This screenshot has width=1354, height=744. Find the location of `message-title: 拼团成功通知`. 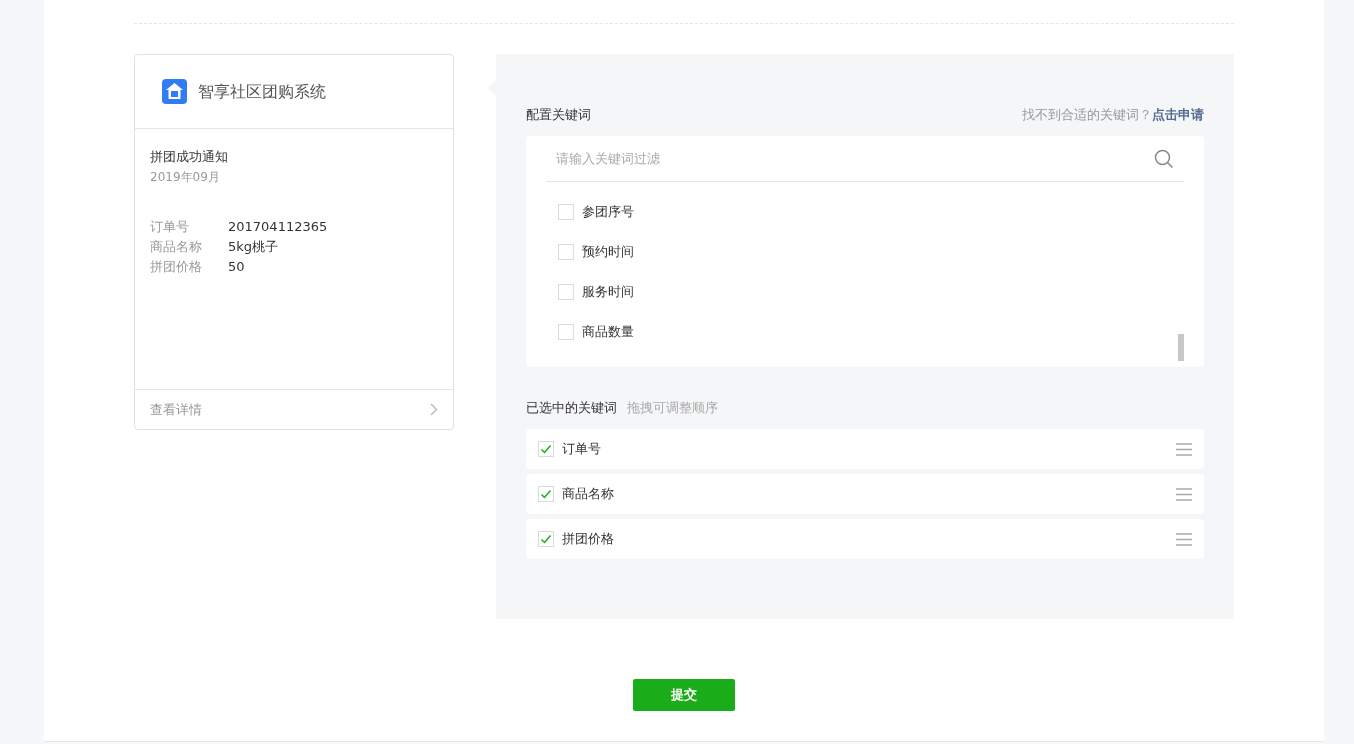

message-title: 拼团成功通知 is located at coordinates (189, 157).